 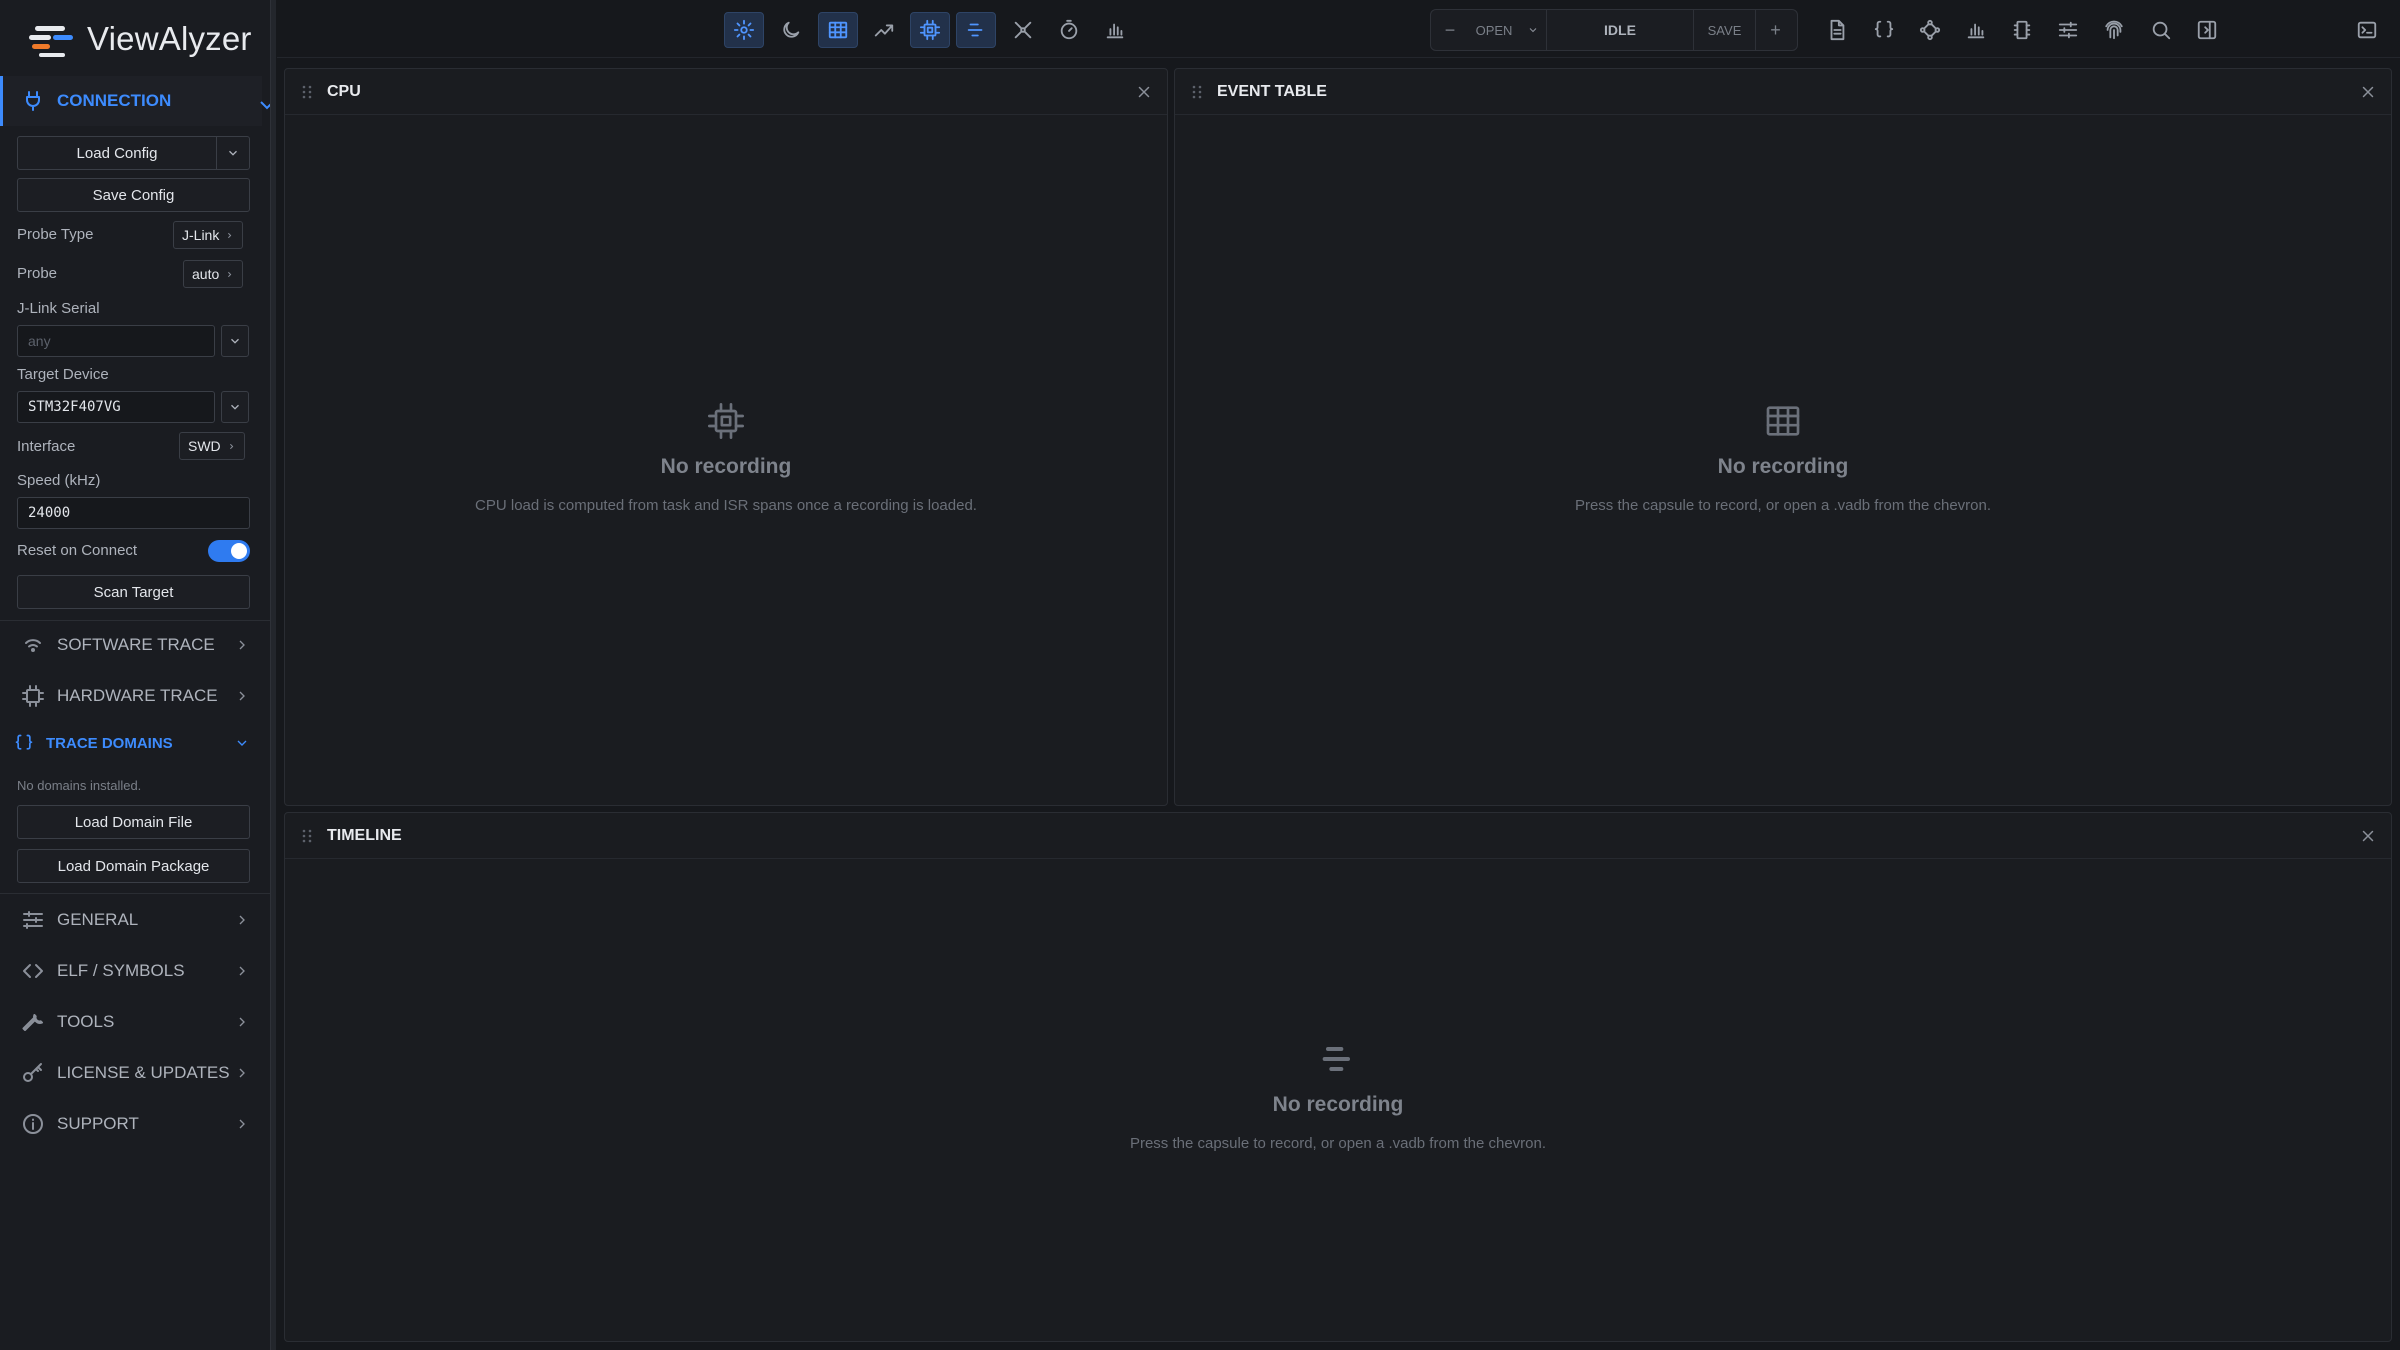 I want to click on info-icon, so click(x=33, y=1124).